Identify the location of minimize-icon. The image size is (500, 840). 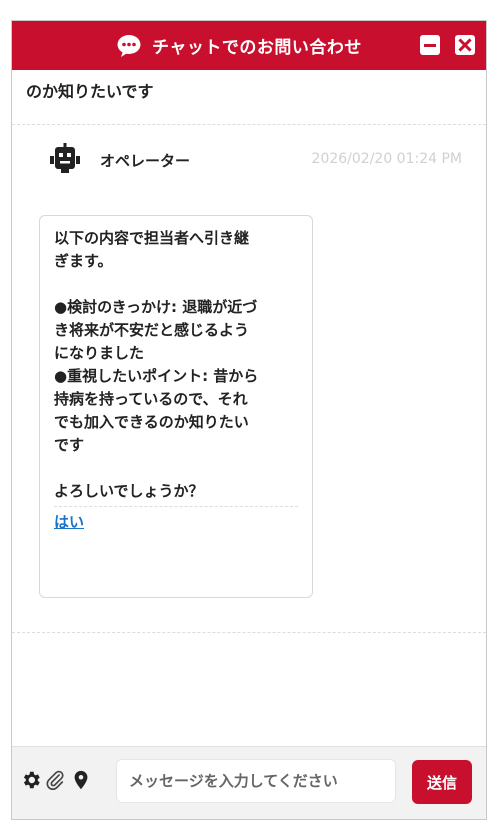
(430, 45).